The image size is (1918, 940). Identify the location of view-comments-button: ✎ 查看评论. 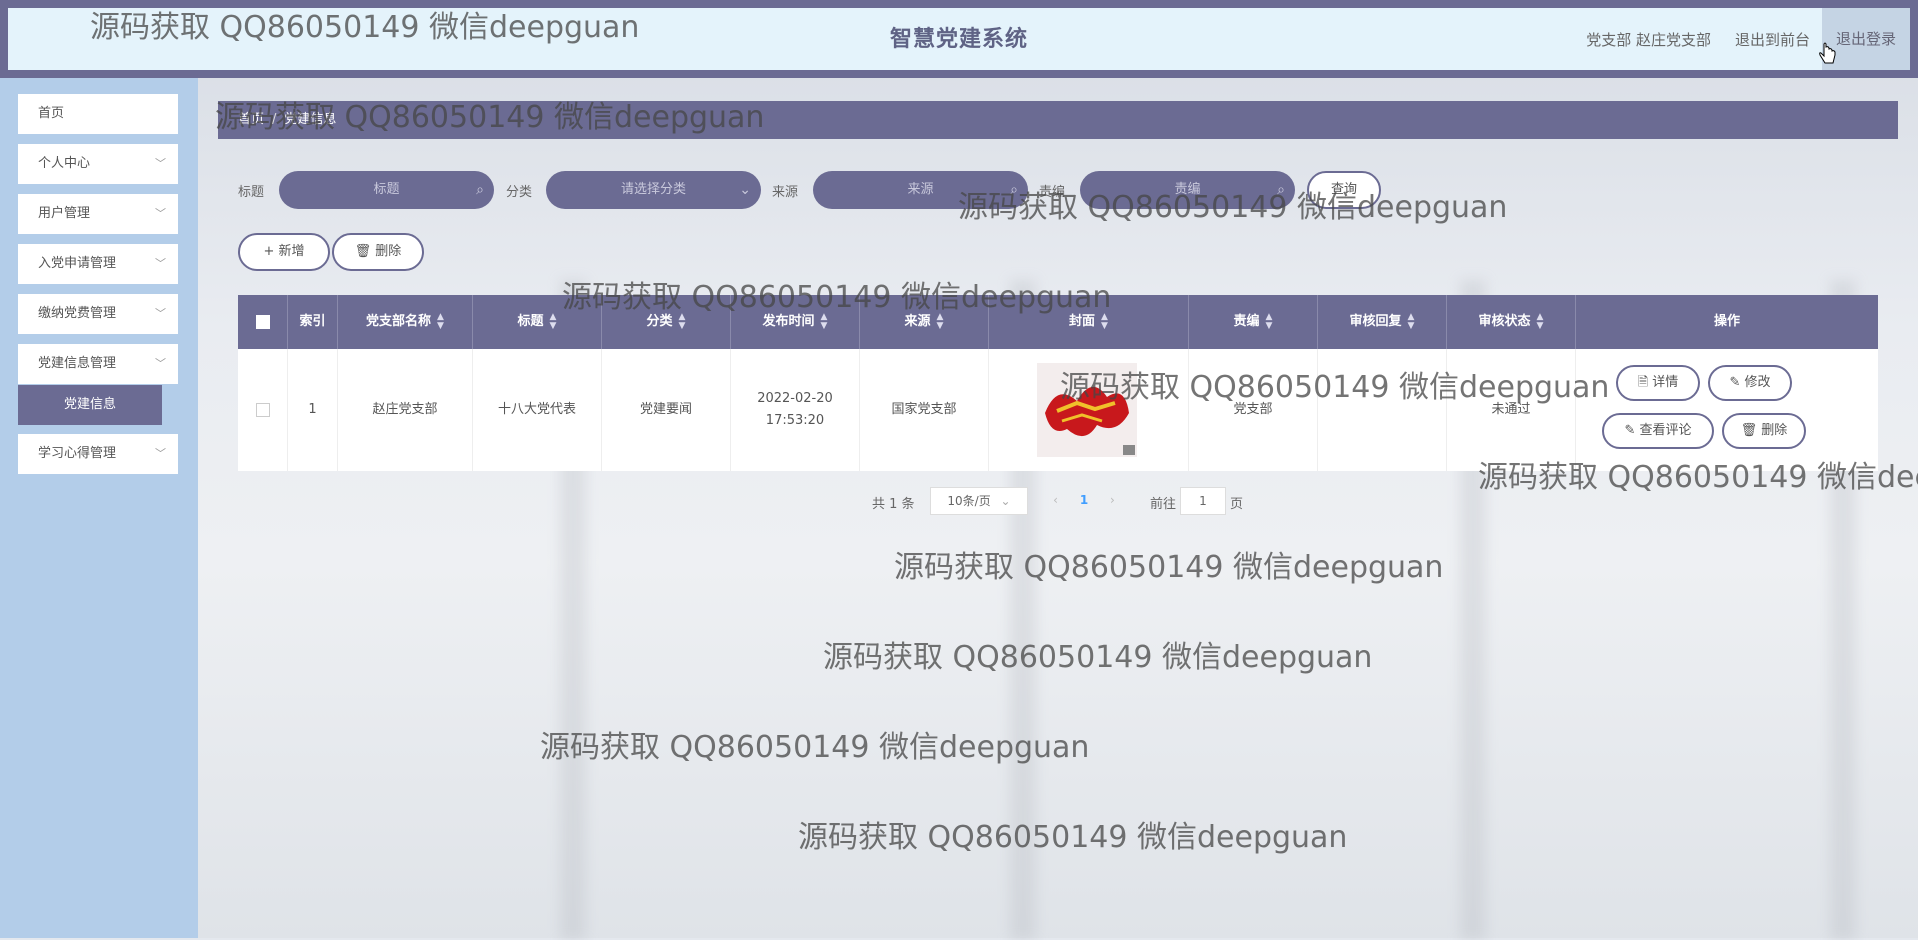
(1658, 431).